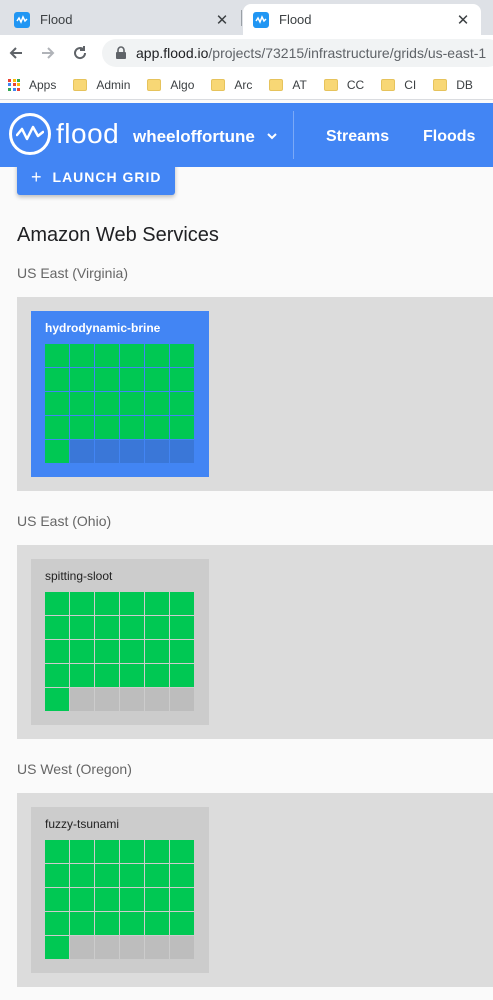 The image size is (493, 1000). What do you see at coordinates (118, 235) in the screenshot?
I see `provider-title: Amazon Web Services` at bounding box center [118, 235].